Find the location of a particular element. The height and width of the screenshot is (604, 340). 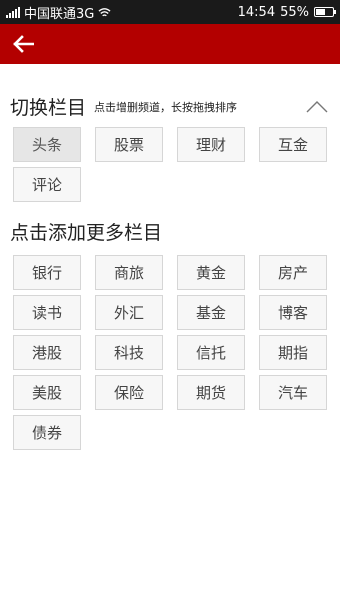

status-bar: 中国联通3G 14:54 55% is located at coordinates (170, 12).